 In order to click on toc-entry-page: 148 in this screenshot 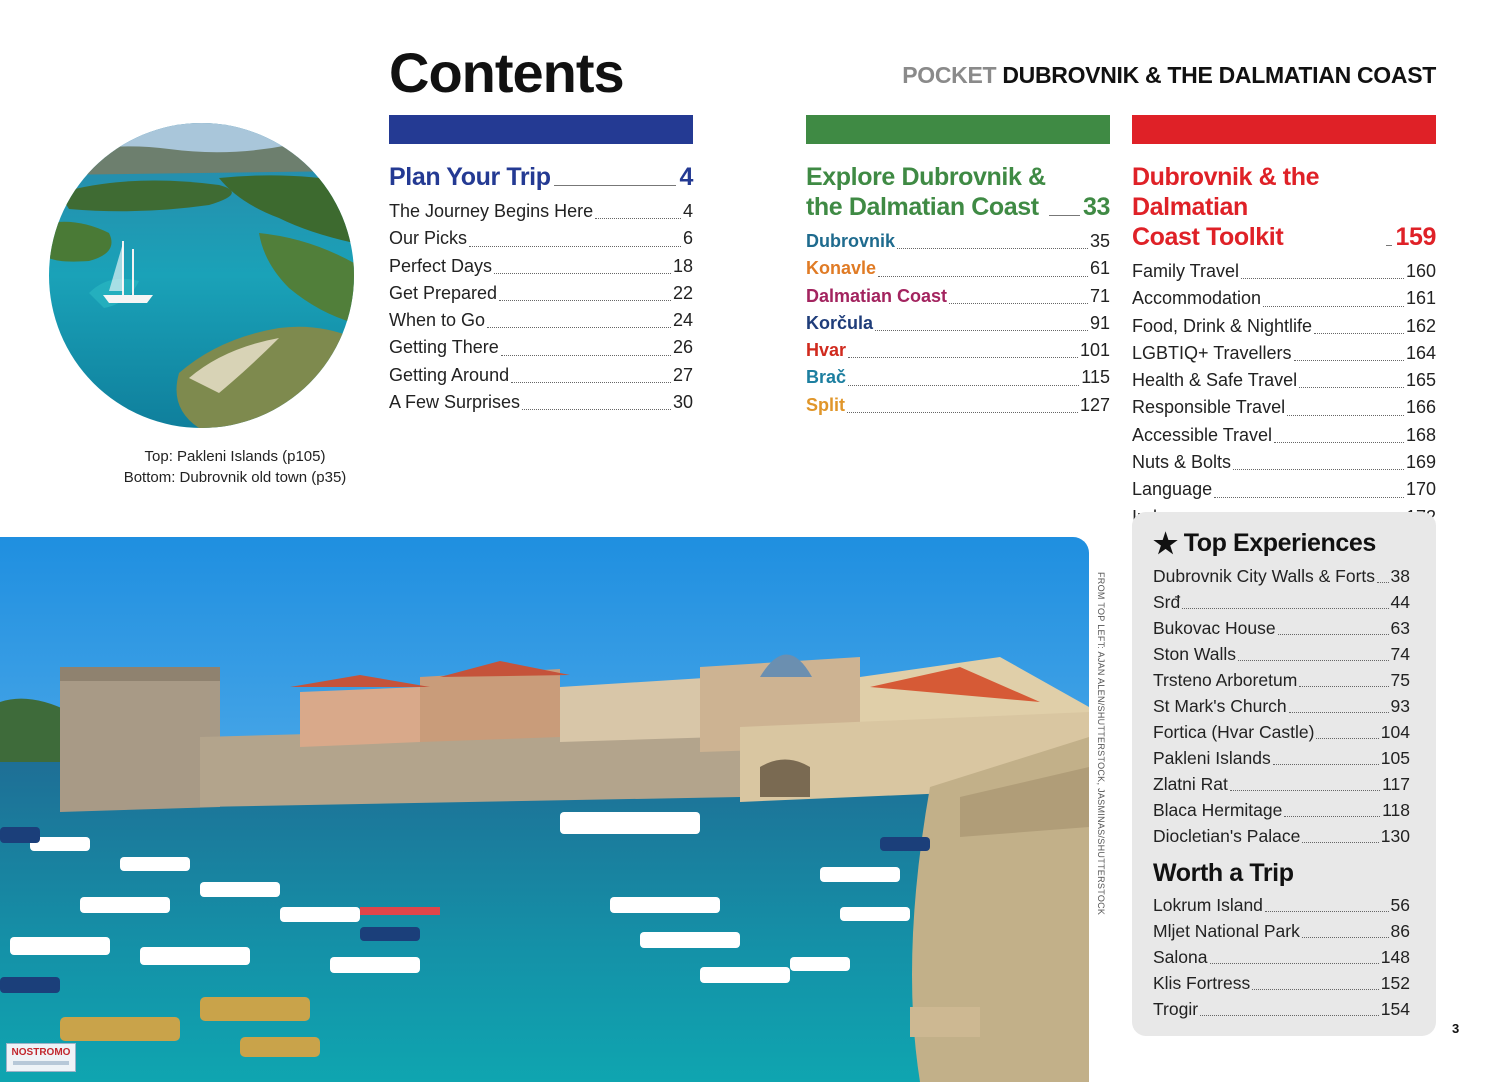, I will do `click(1395, 957)`.